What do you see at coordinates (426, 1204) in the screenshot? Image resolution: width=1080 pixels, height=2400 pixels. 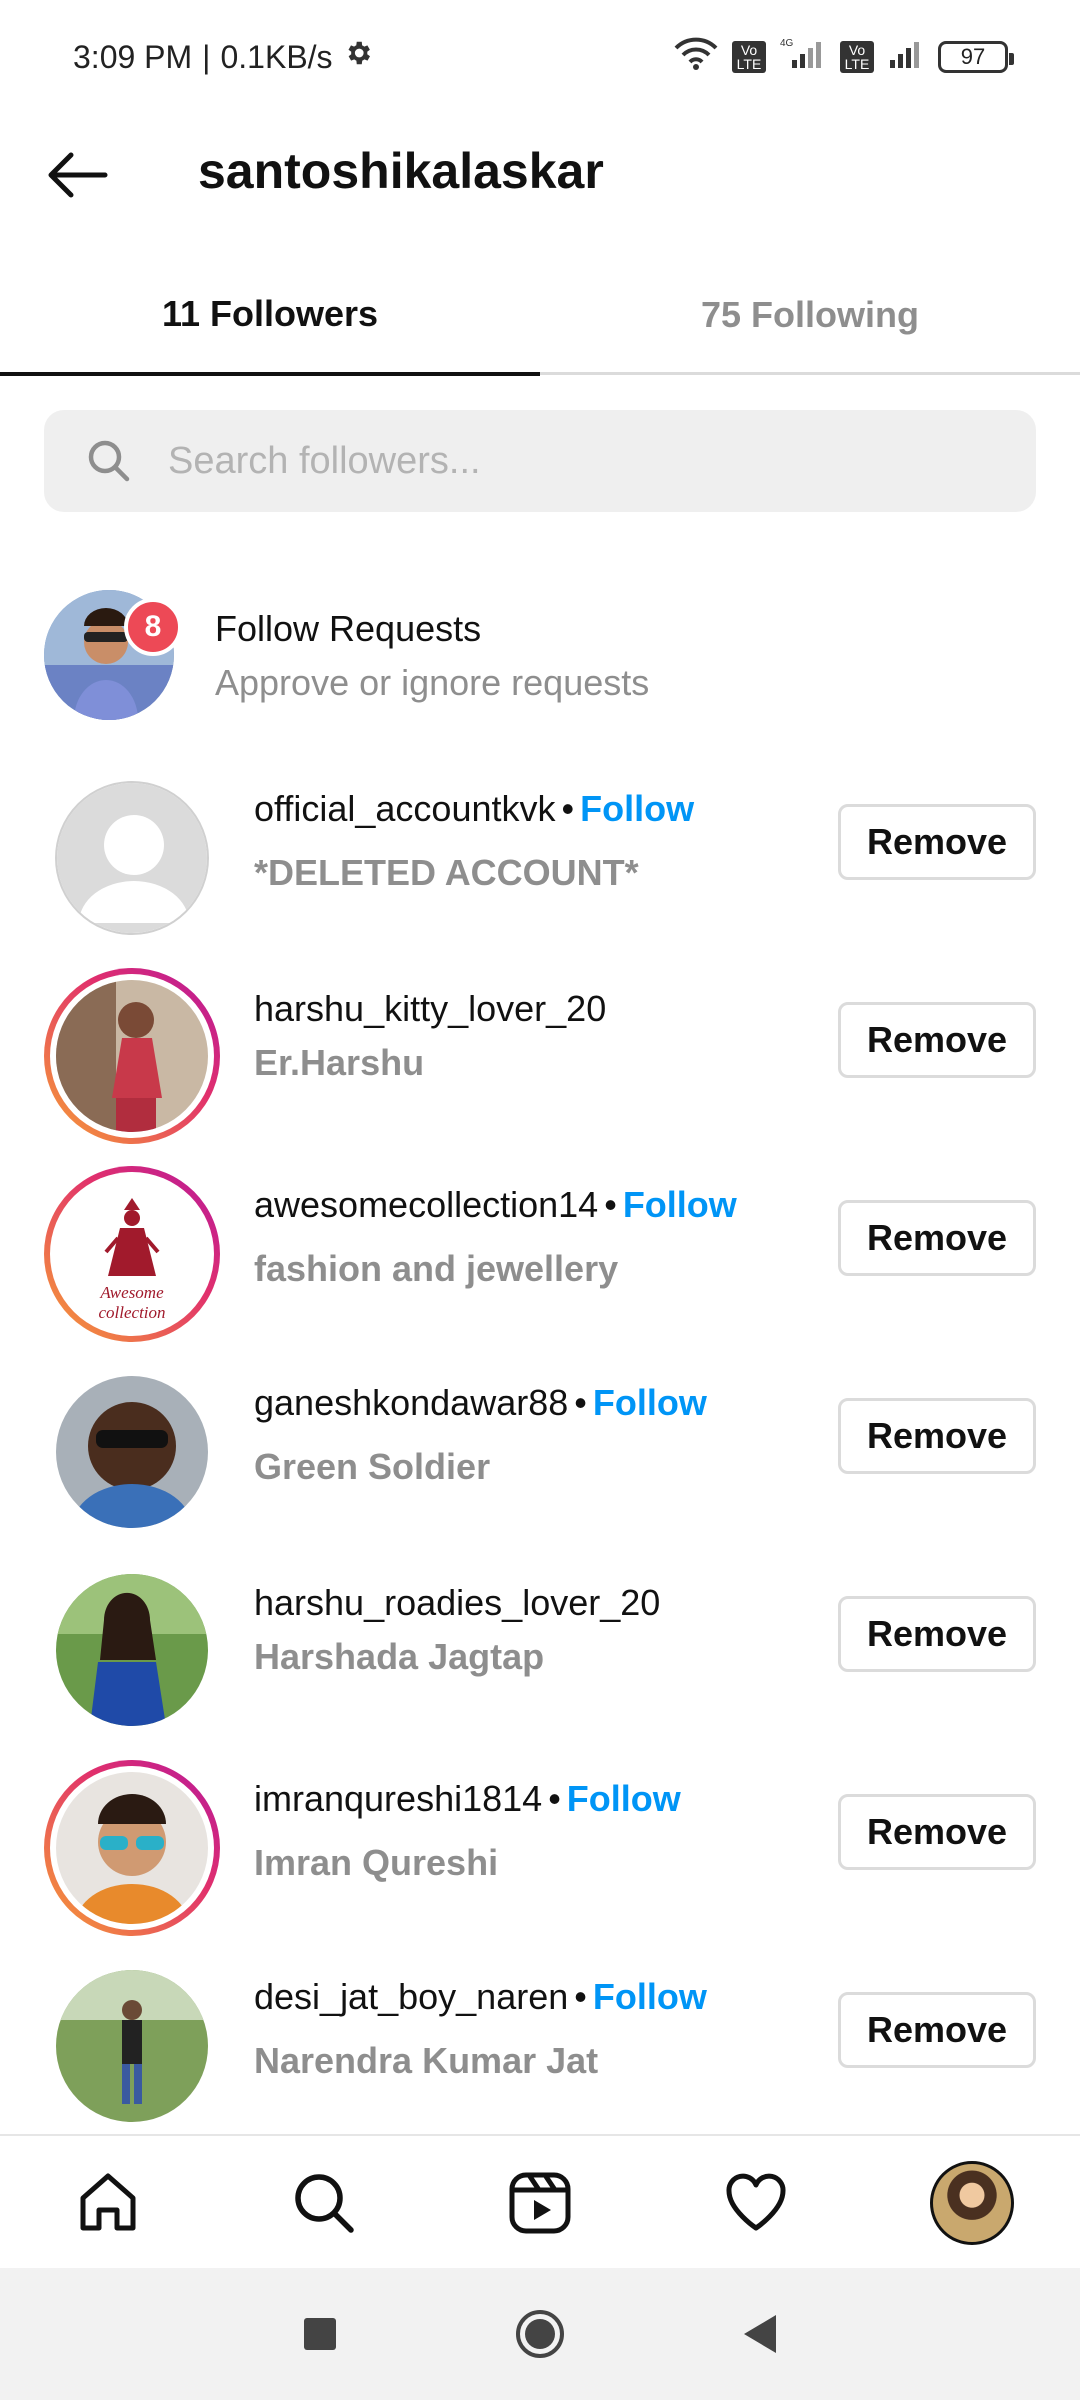 I see `follower-handle: awesomecollection14` at bounding box center [426, 1204].